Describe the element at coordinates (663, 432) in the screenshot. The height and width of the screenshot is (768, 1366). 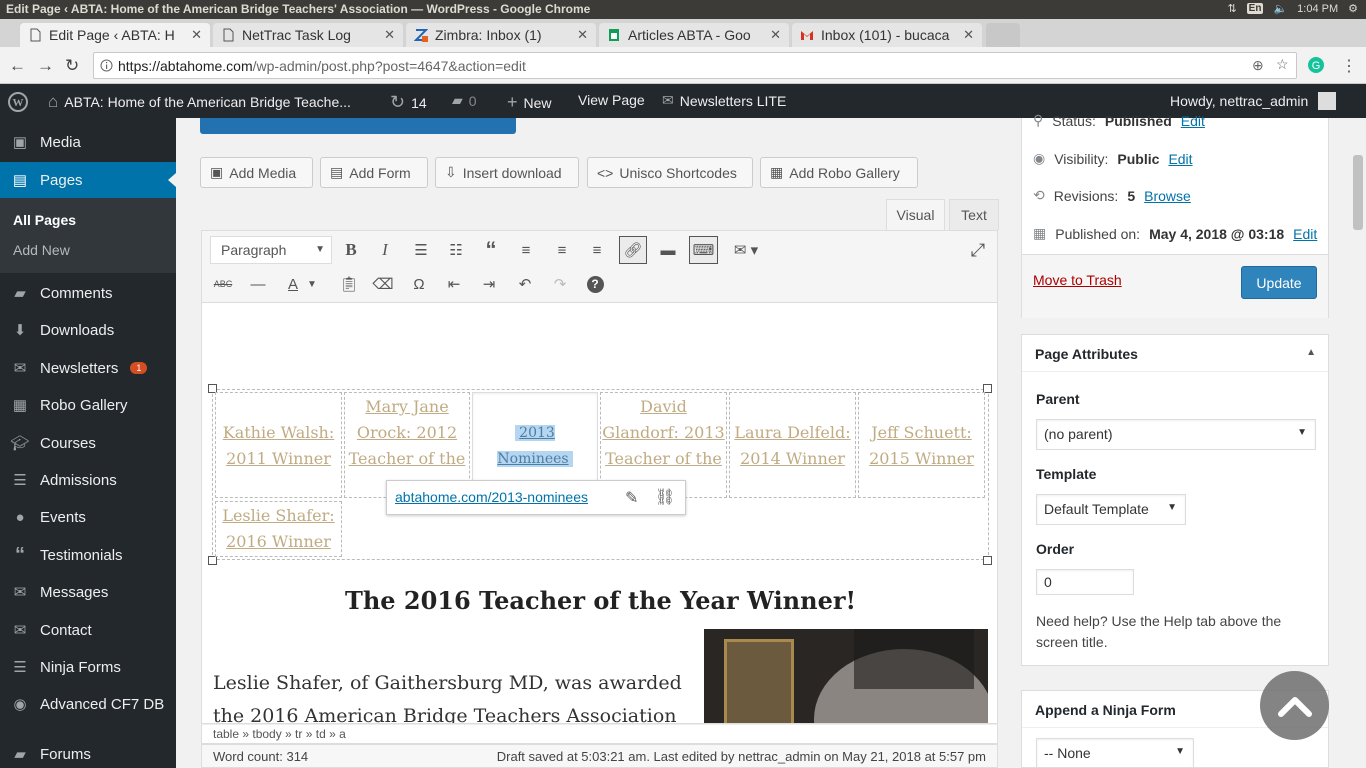
I see `winner-link: David Glandorf: 2013 Teacher of the` at that location.